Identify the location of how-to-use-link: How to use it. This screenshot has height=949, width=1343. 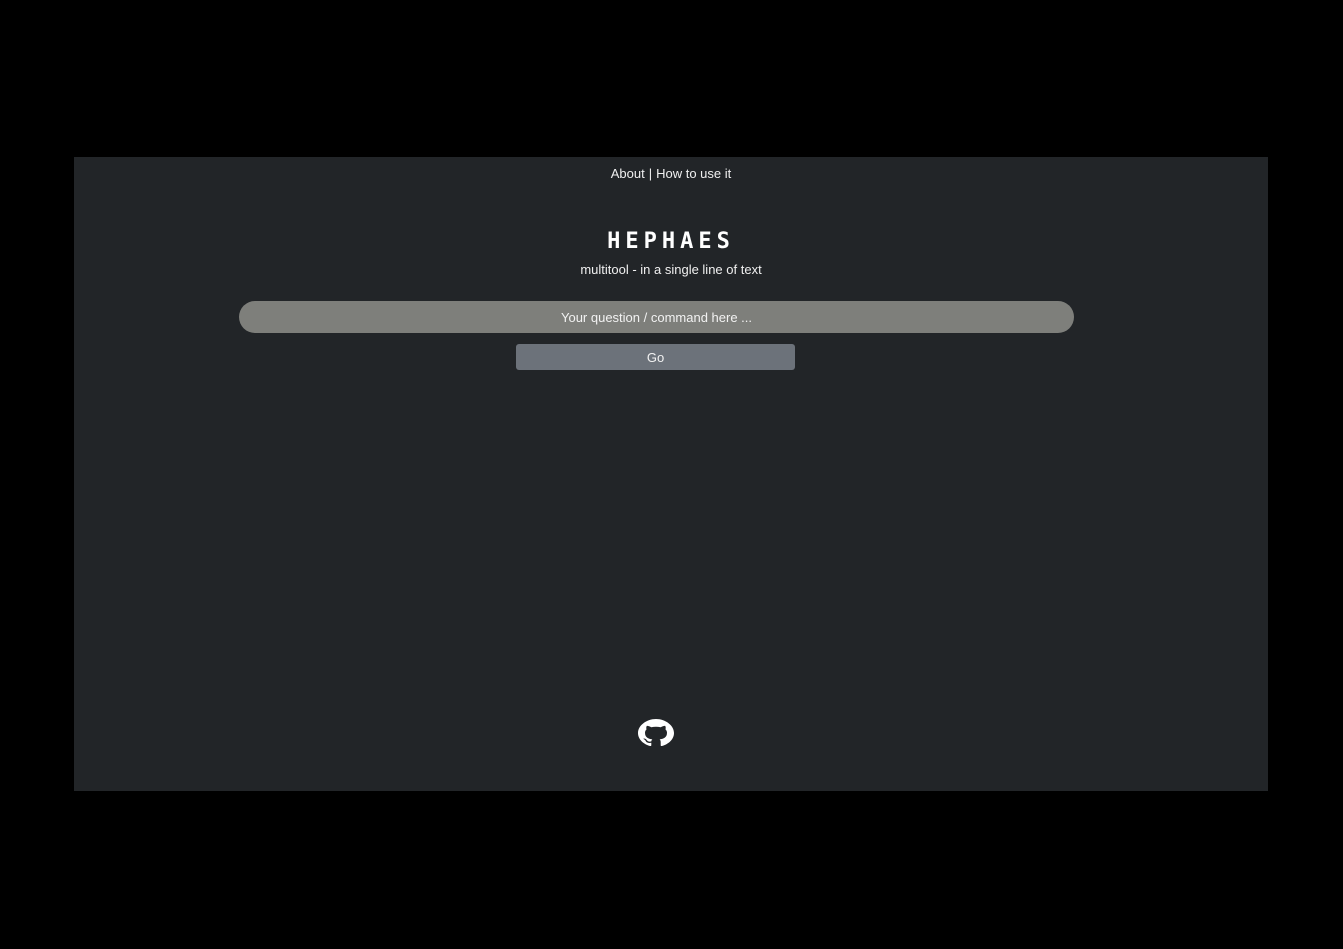
(693, 173).